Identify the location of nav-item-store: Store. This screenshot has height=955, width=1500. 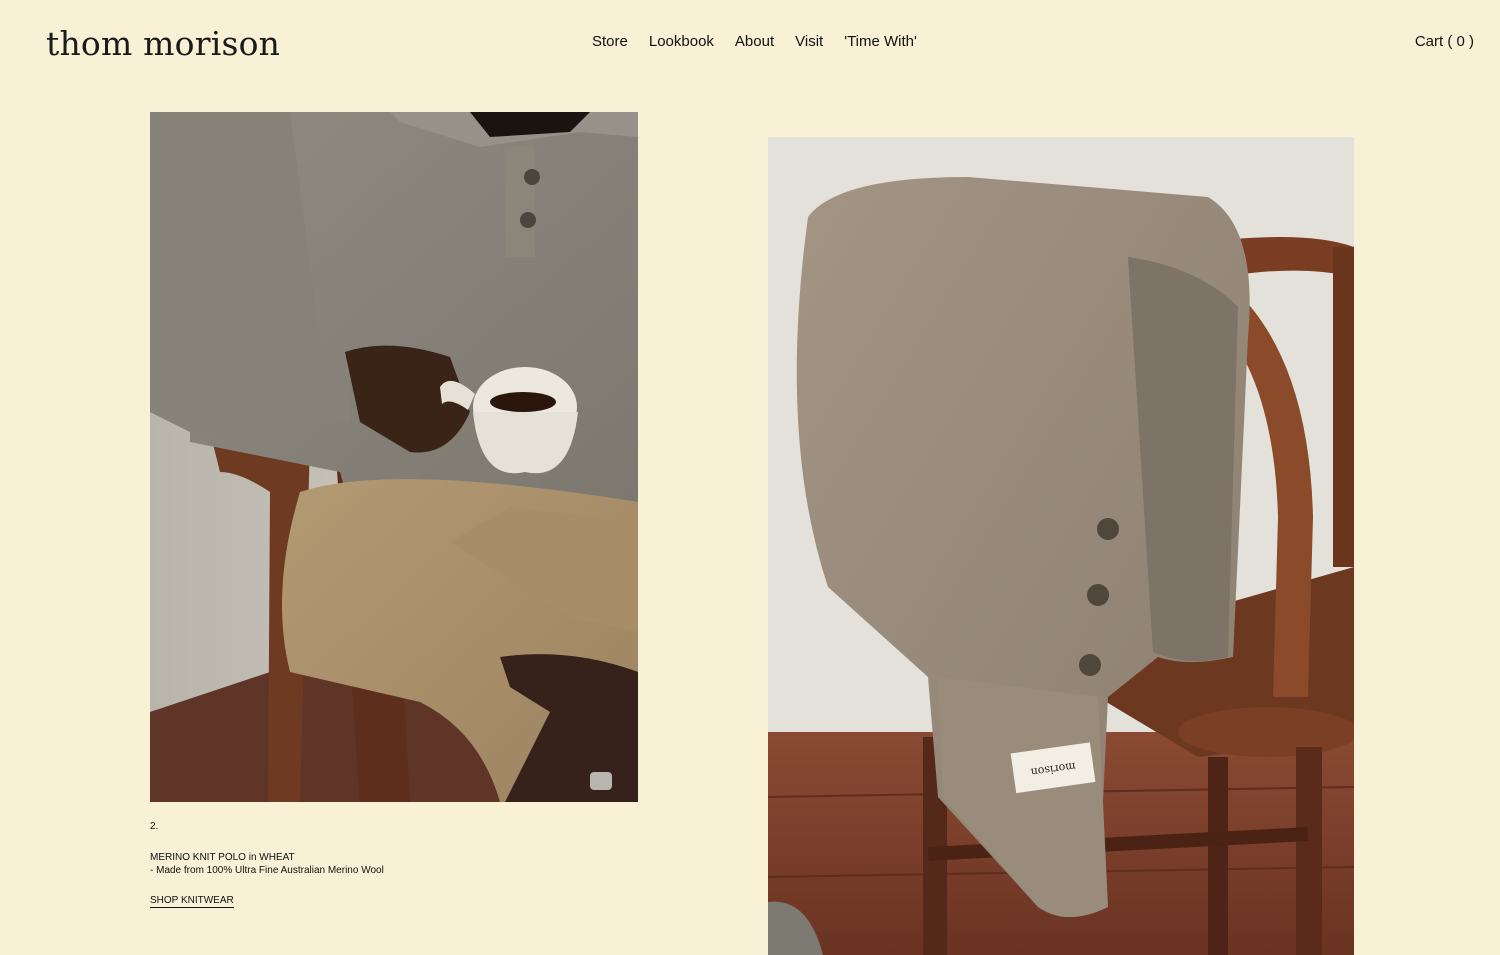
(610, 42).